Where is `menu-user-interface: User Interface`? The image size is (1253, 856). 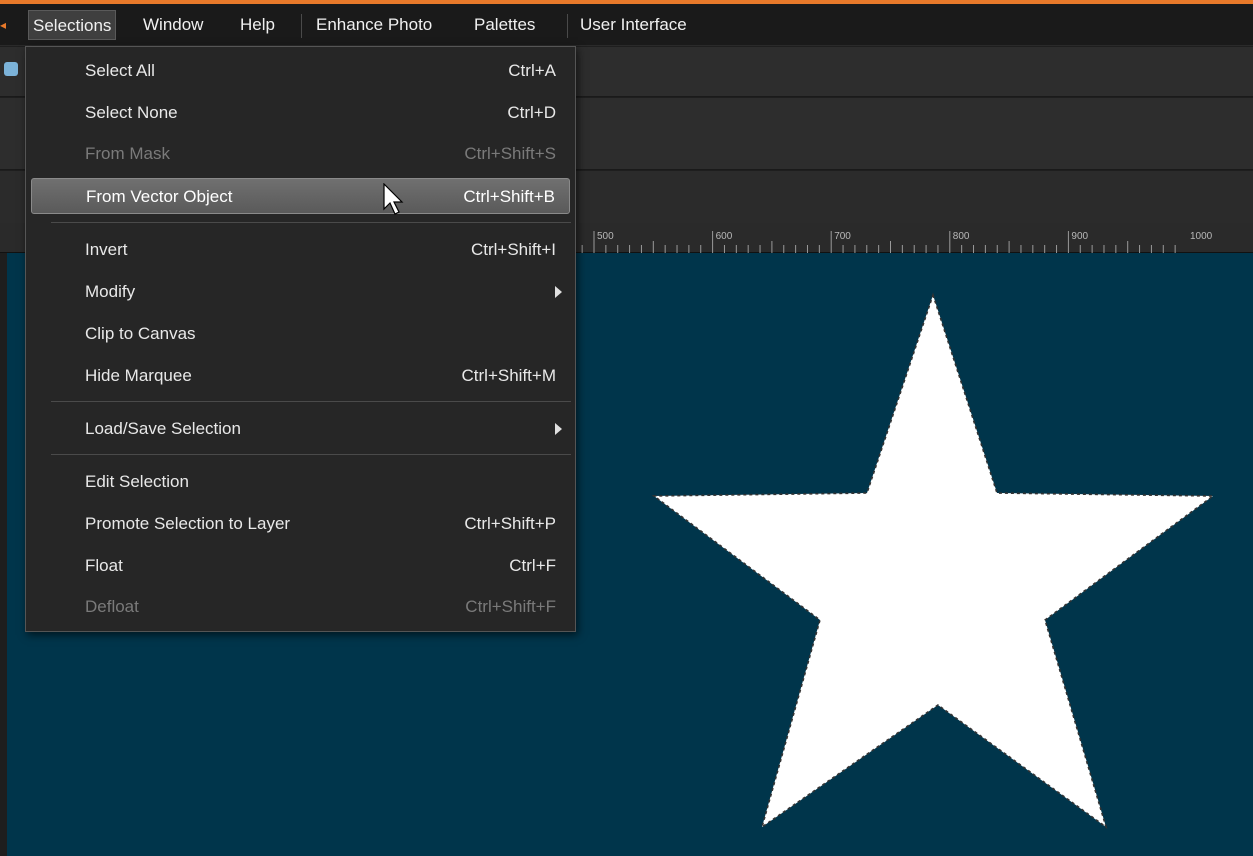 menu-user-interface: User Interface is located at coordinates (633, 25).